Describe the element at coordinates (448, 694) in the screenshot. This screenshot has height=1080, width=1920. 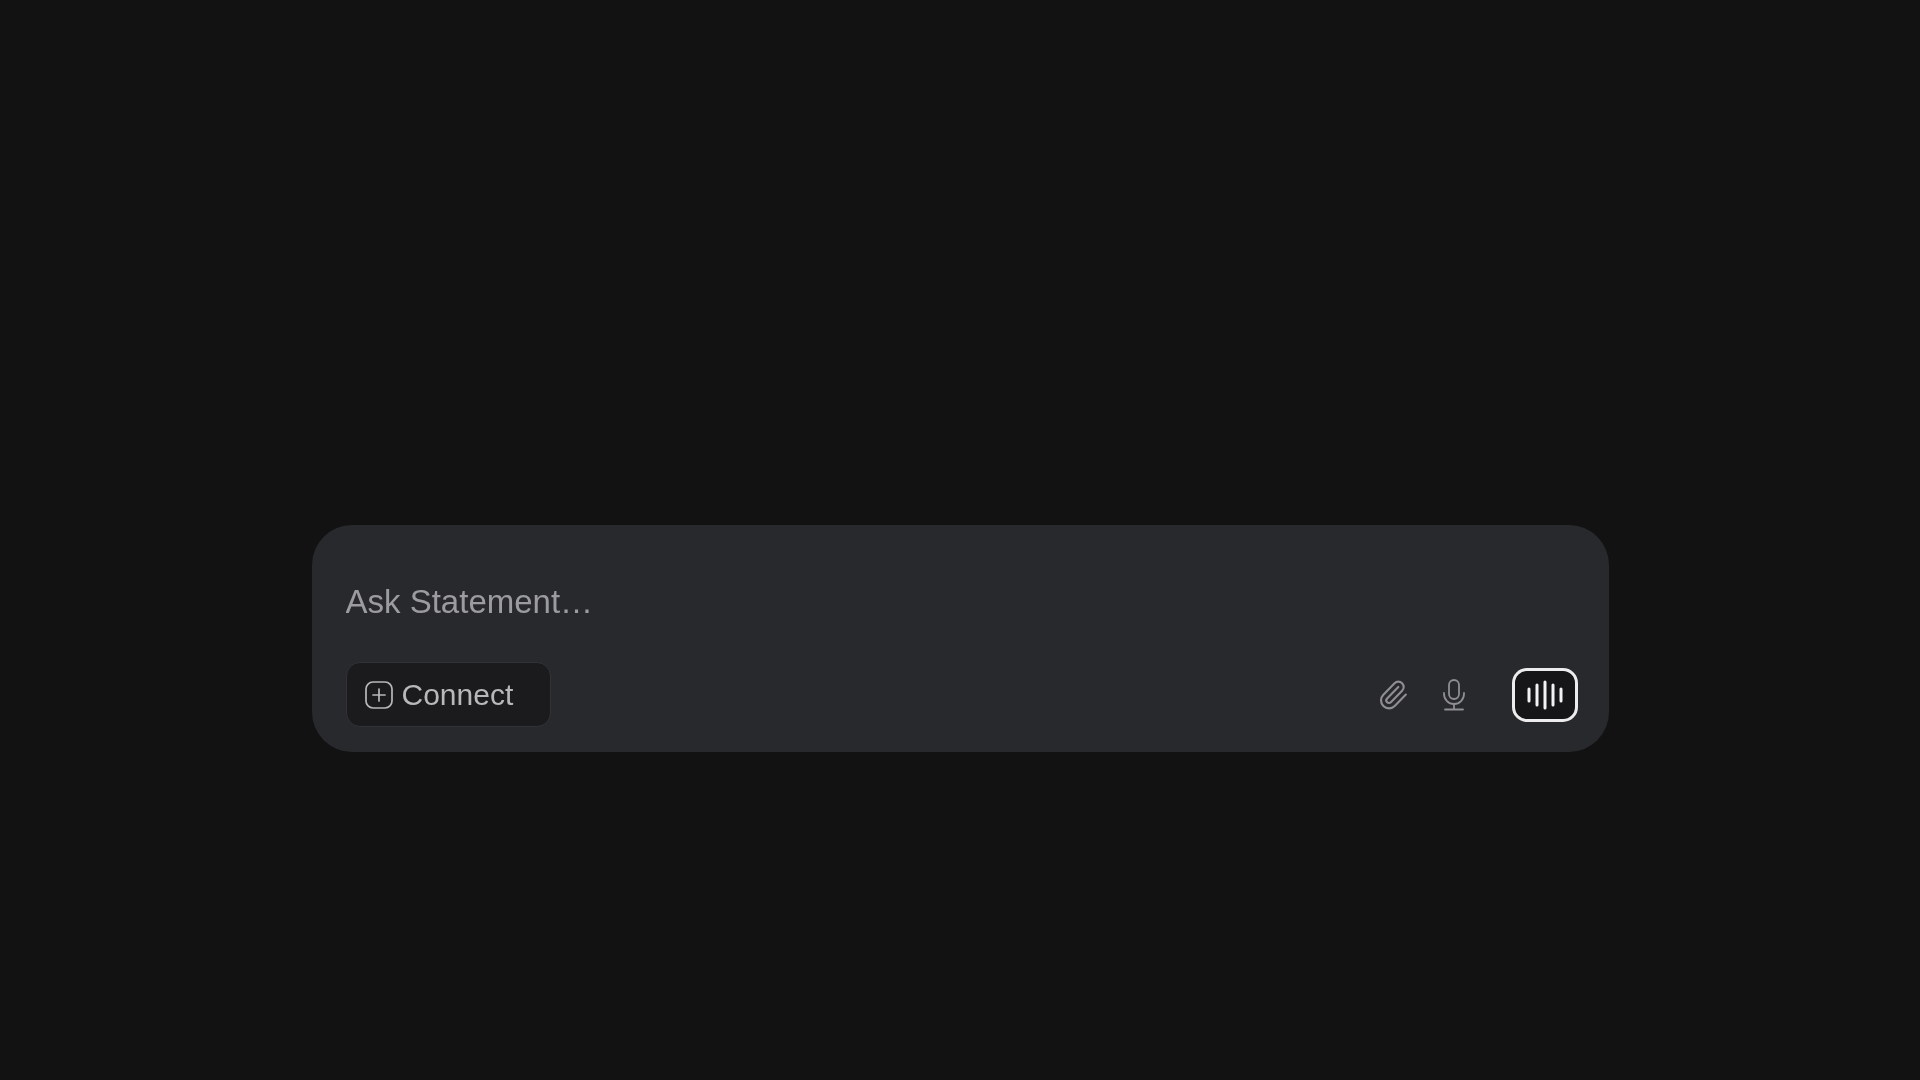
I see `connect-button: Connect` at that location.